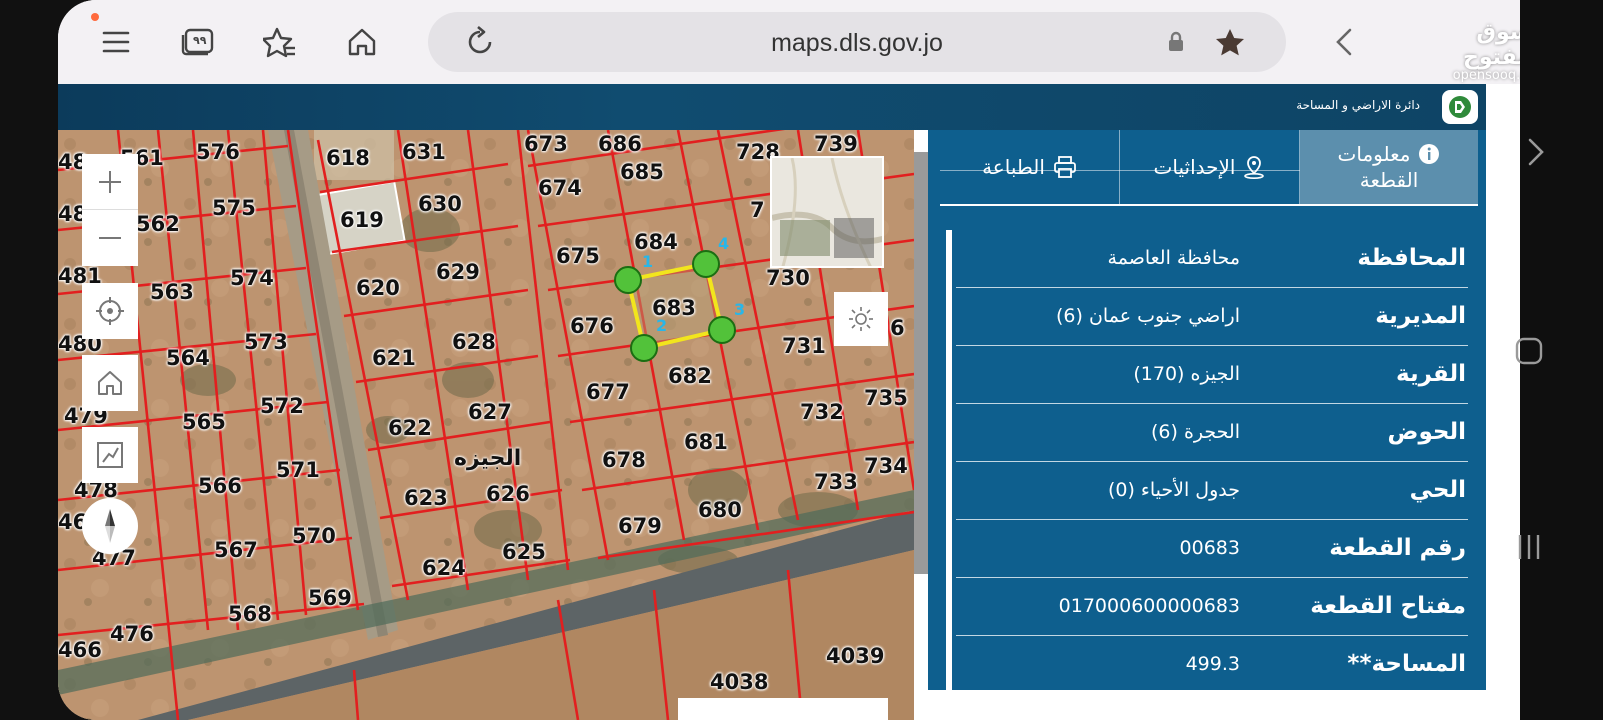 This screenshot has width=1603, height=720. Describe the element at coordinates (836, 144) in the screenshot. I see `parcel-number-label: 739` at that location.